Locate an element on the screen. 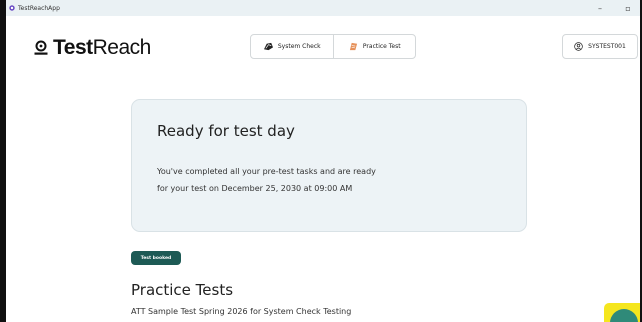  nav-group: System Check Practice Test is located at coordinates (333, 46).